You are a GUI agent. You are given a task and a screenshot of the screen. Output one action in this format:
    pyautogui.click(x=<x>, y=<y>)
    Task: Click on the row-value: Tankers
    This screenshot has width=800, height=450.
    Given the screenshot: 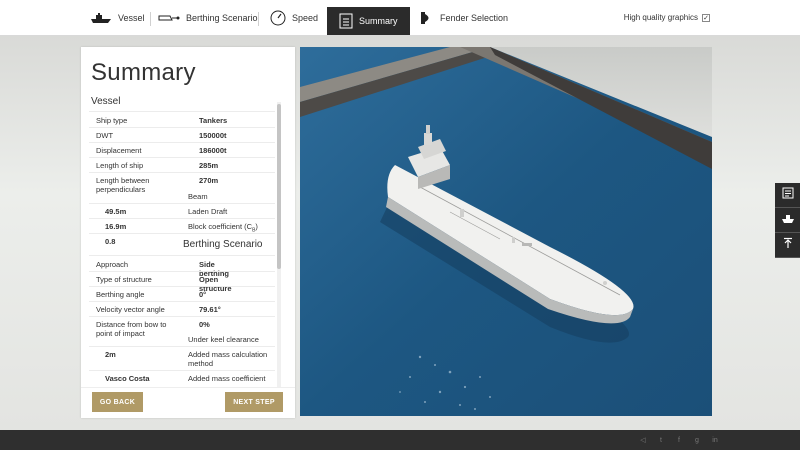 What is the action you would take?
    pyautogui.click(x=213, y=120)
    